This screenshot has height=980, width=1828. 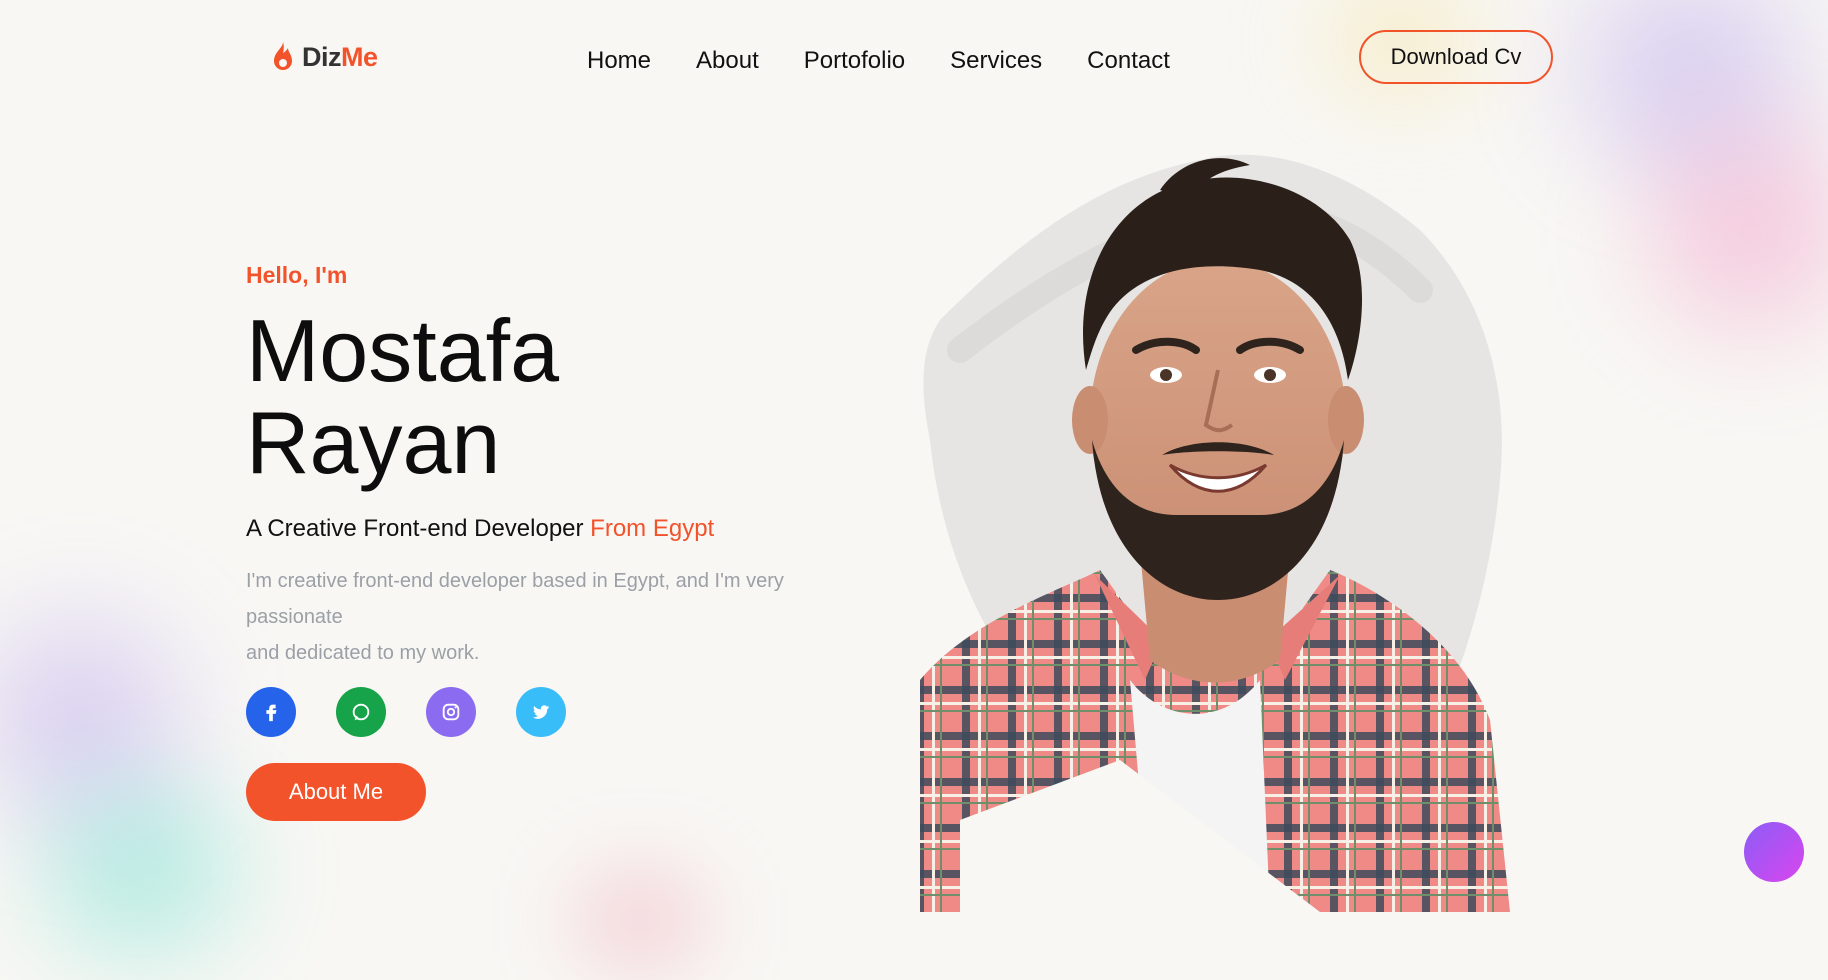 I want to click on whatsapp-icon, so click(x=361, y=712).